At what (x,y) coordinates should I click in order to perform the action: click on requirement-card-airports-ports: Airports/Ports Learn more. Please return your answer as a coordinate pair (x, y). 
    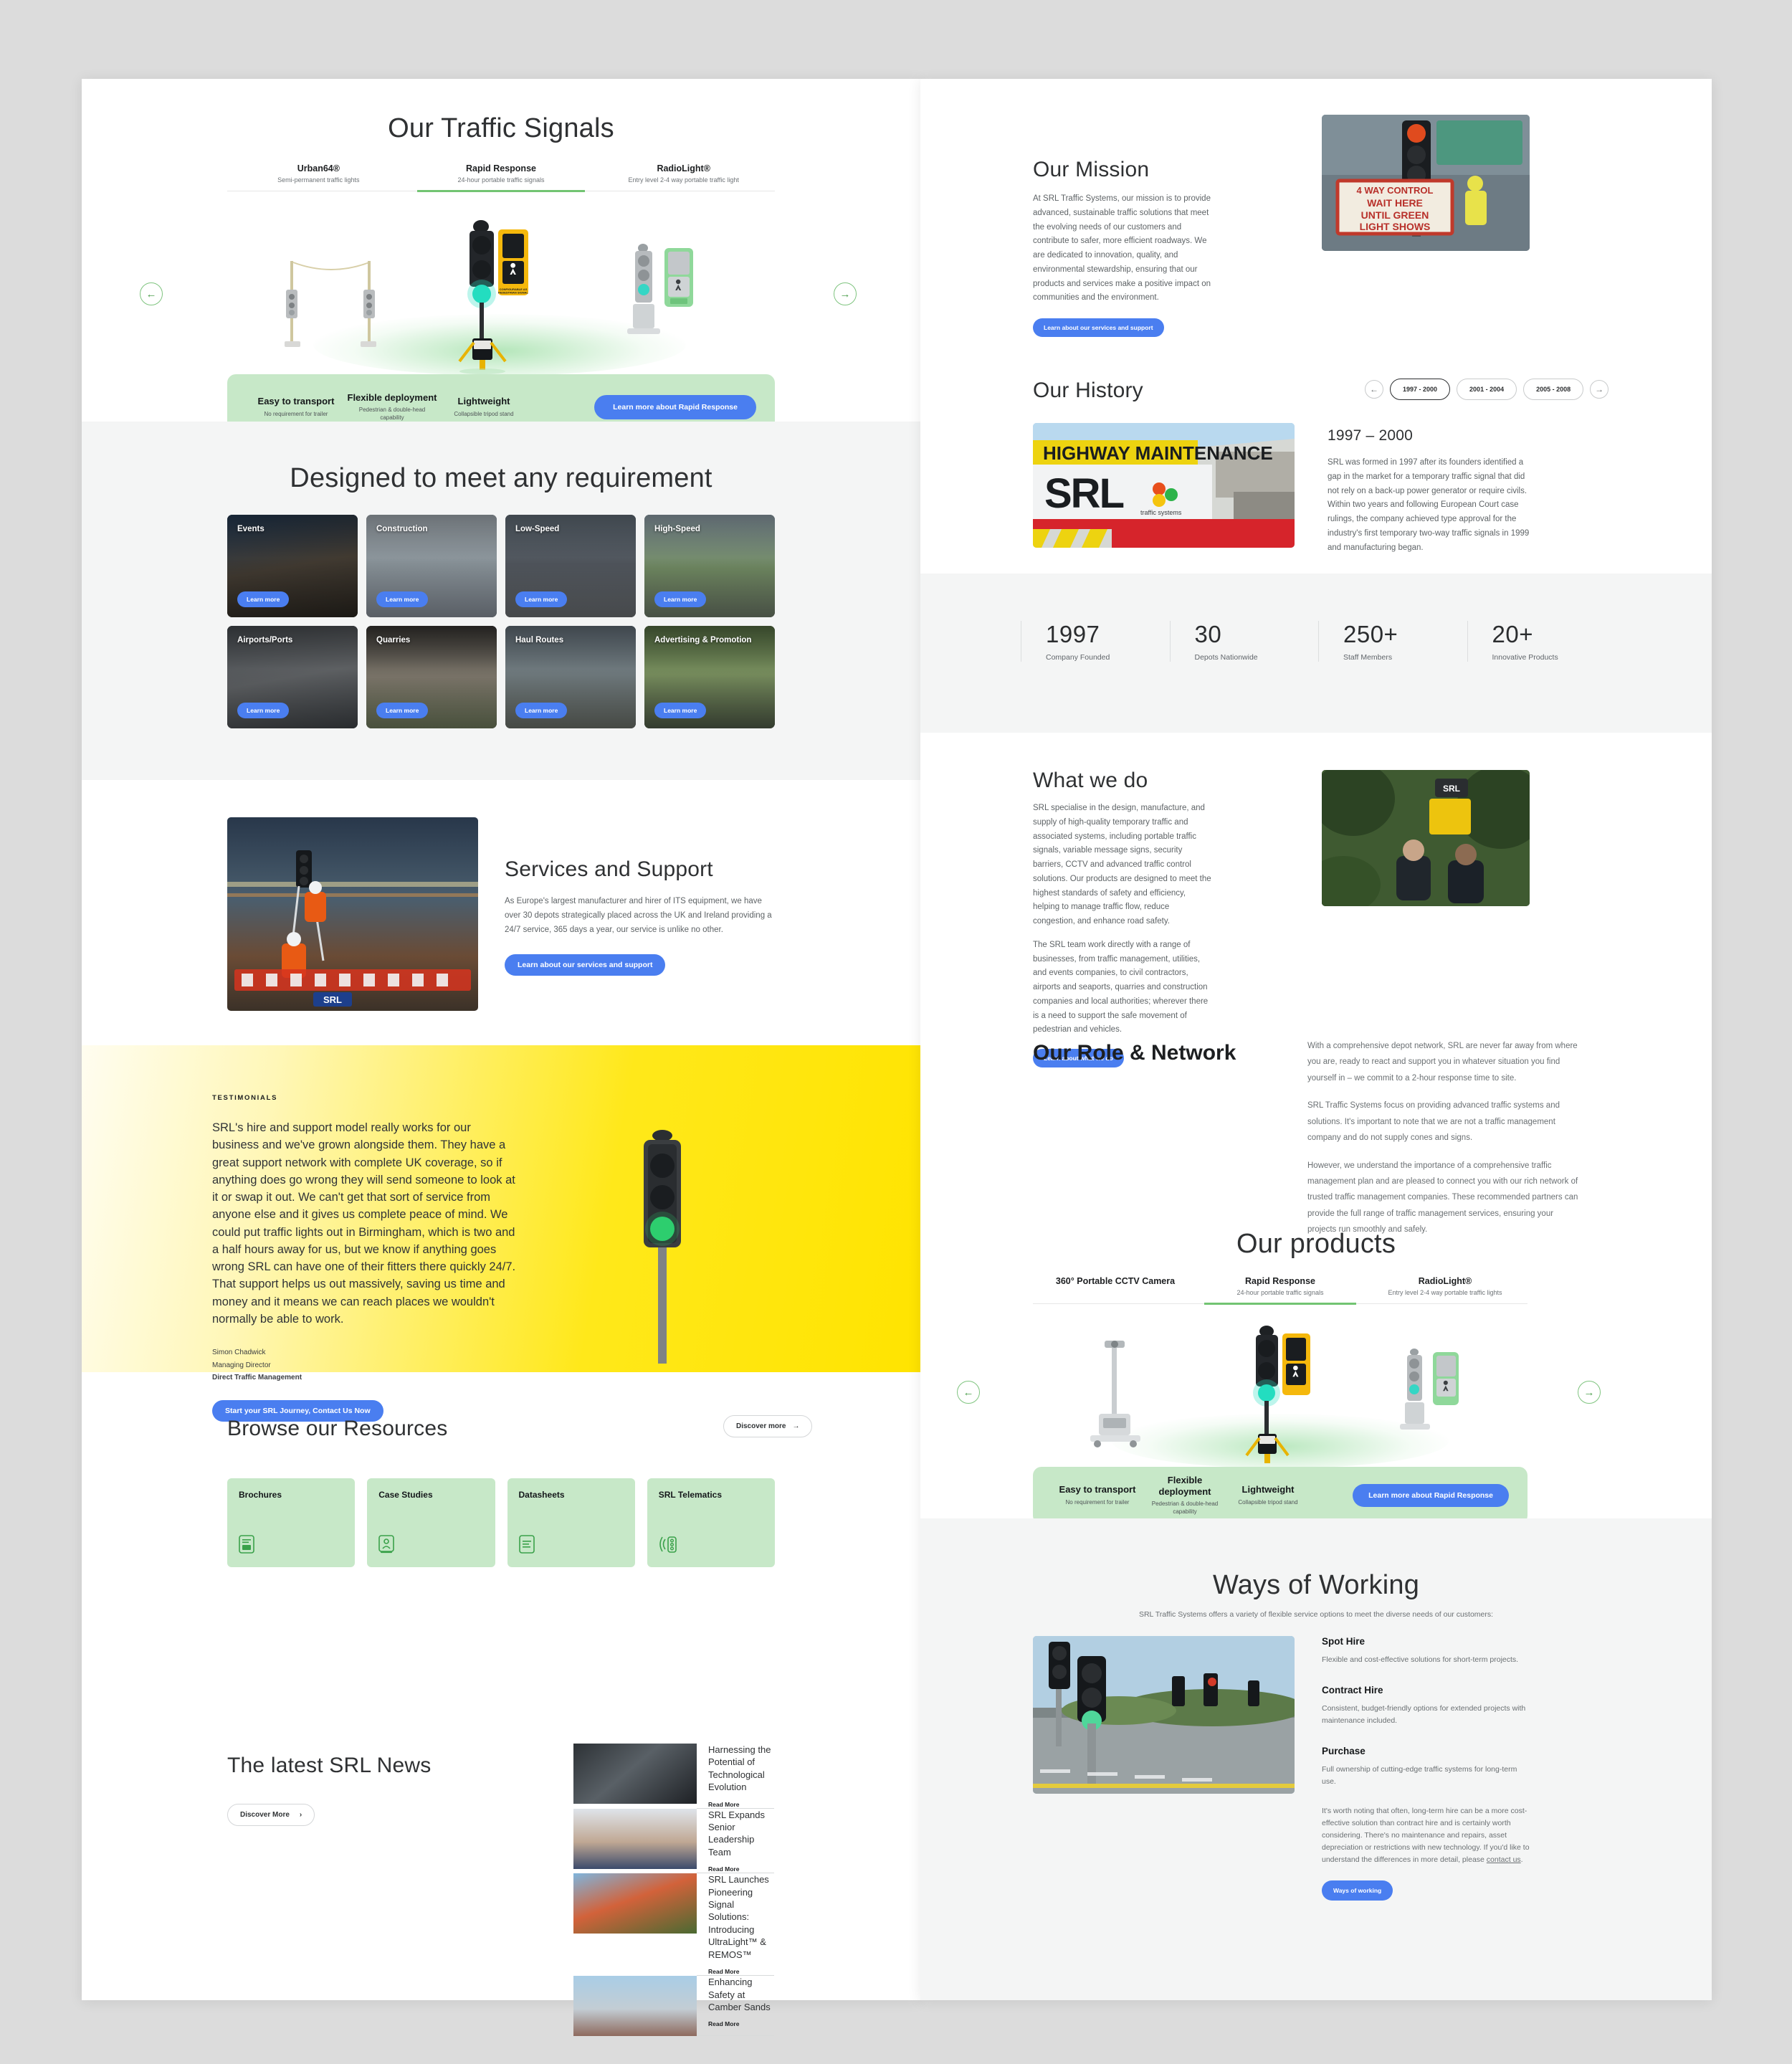
    Looking at the image, I should click on (292, 677).